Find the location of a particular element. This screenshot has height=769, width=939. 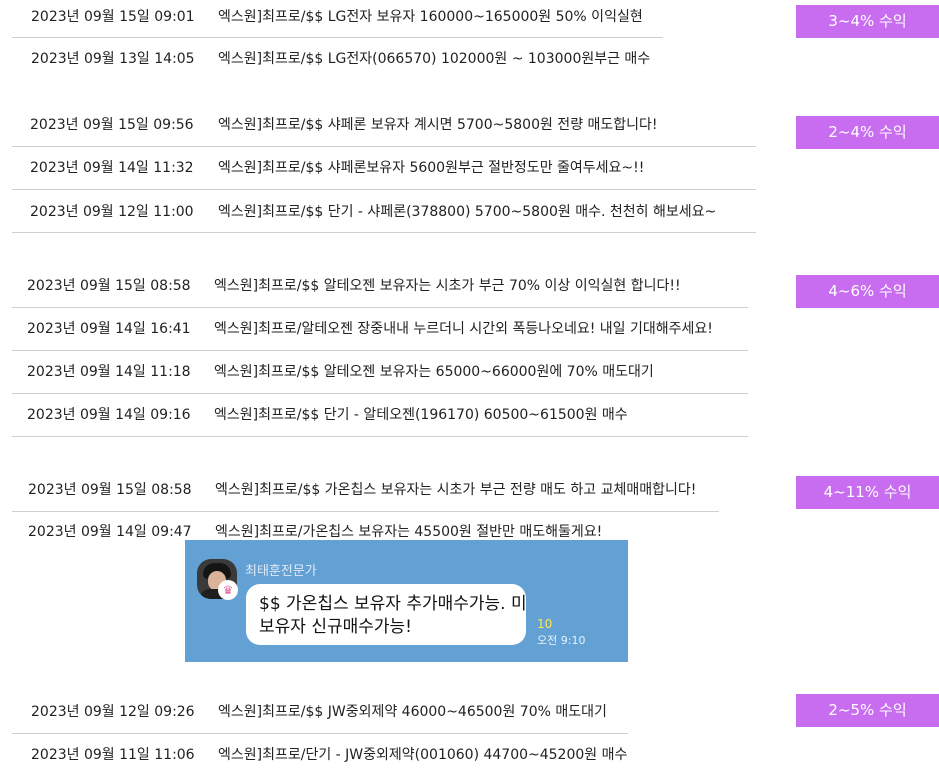

post-date: 2023년 09월 11일 11:06 is located at coordinates (113, 755).